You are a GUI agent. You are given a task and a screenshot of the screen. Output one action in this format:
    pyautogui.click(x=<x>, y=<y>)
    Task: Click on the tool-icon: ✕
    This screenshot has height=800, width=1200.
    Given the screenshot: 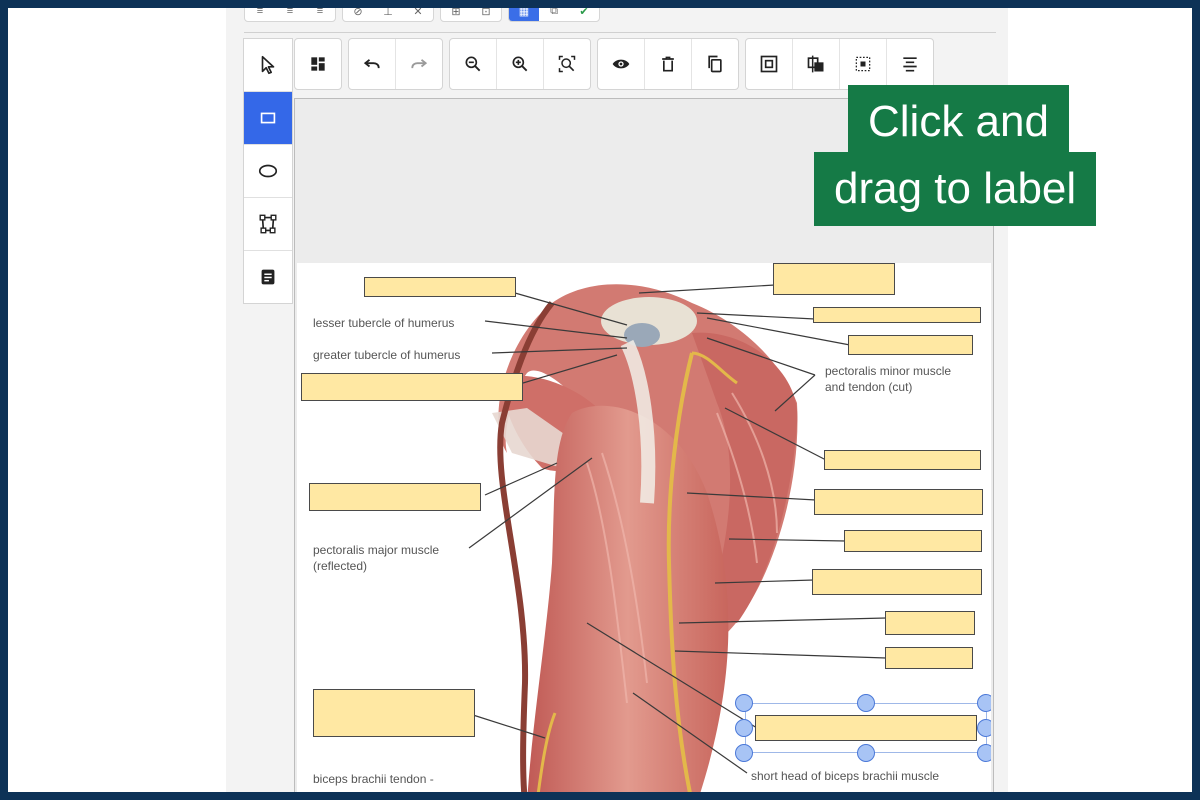 What is the action you would take?
    pyautogui.click(x=418, y=14)
    